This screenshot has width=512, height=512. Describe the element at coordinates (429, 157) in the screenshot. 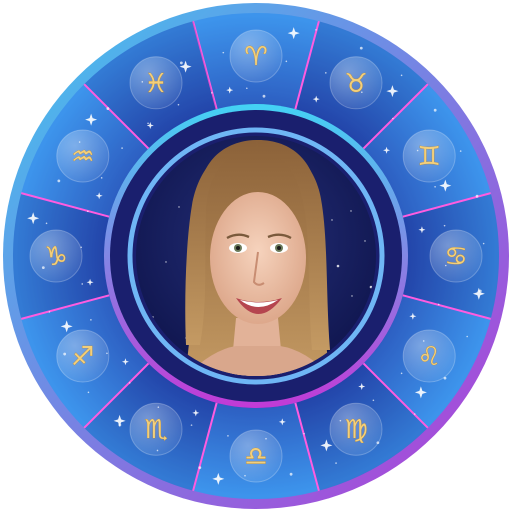

I see `gemini-icon: ♊` at that location.